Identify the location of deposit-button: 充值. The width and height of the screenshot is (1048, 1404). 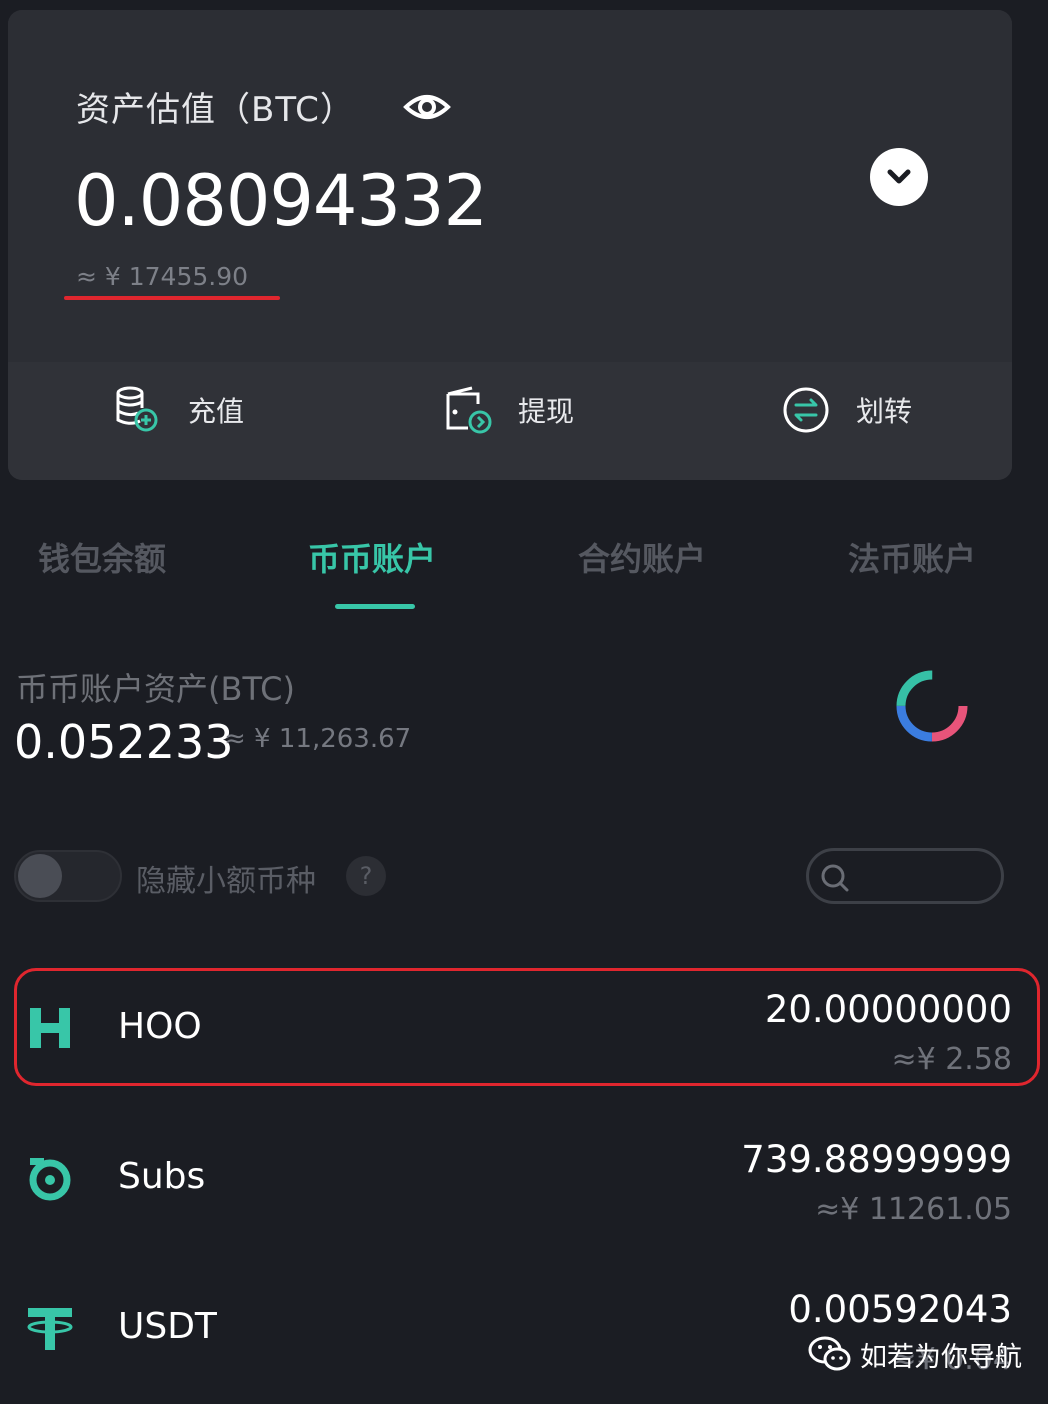
(178, 410).